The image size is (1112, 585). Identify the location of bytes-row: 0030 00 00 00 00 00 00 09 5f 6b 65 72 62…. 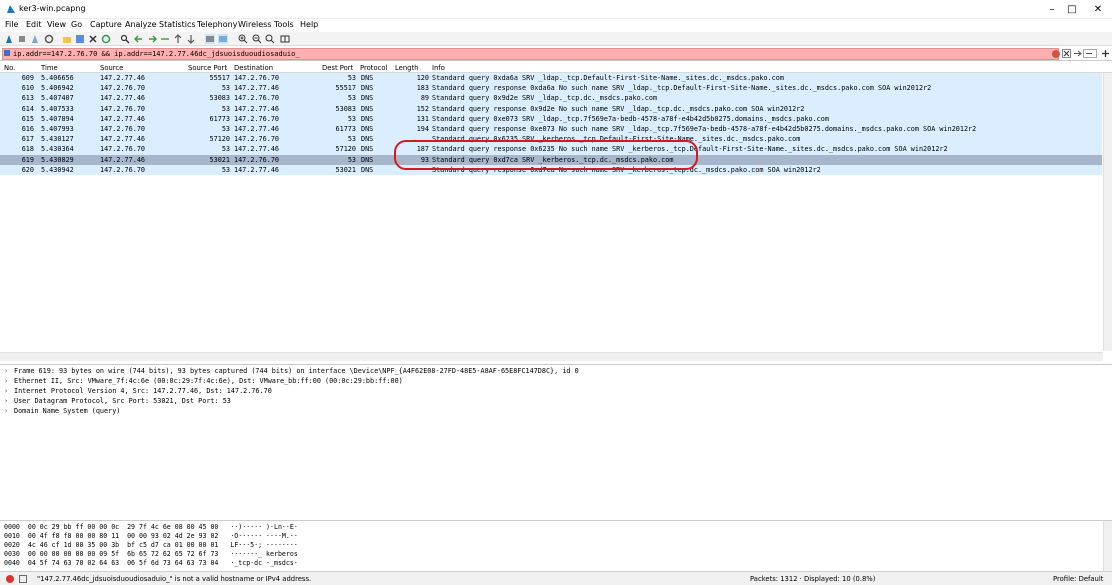
(151, 554).